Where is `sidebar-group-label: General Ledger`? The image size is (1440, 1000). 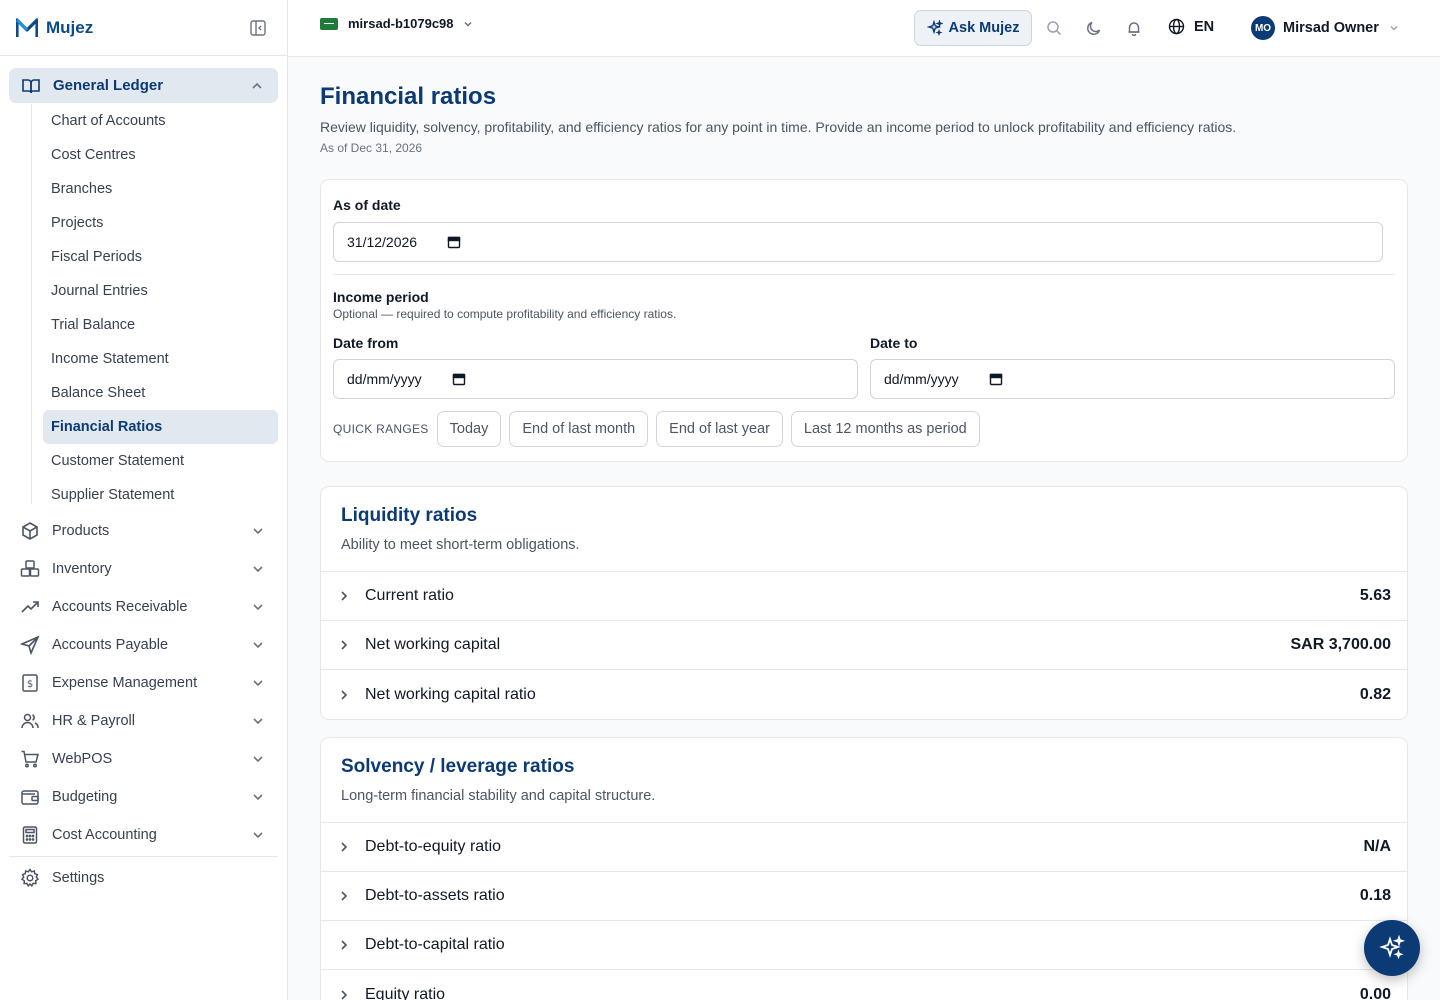 sidebar-group-label: General Ledger is located at coordinates (108, 85).